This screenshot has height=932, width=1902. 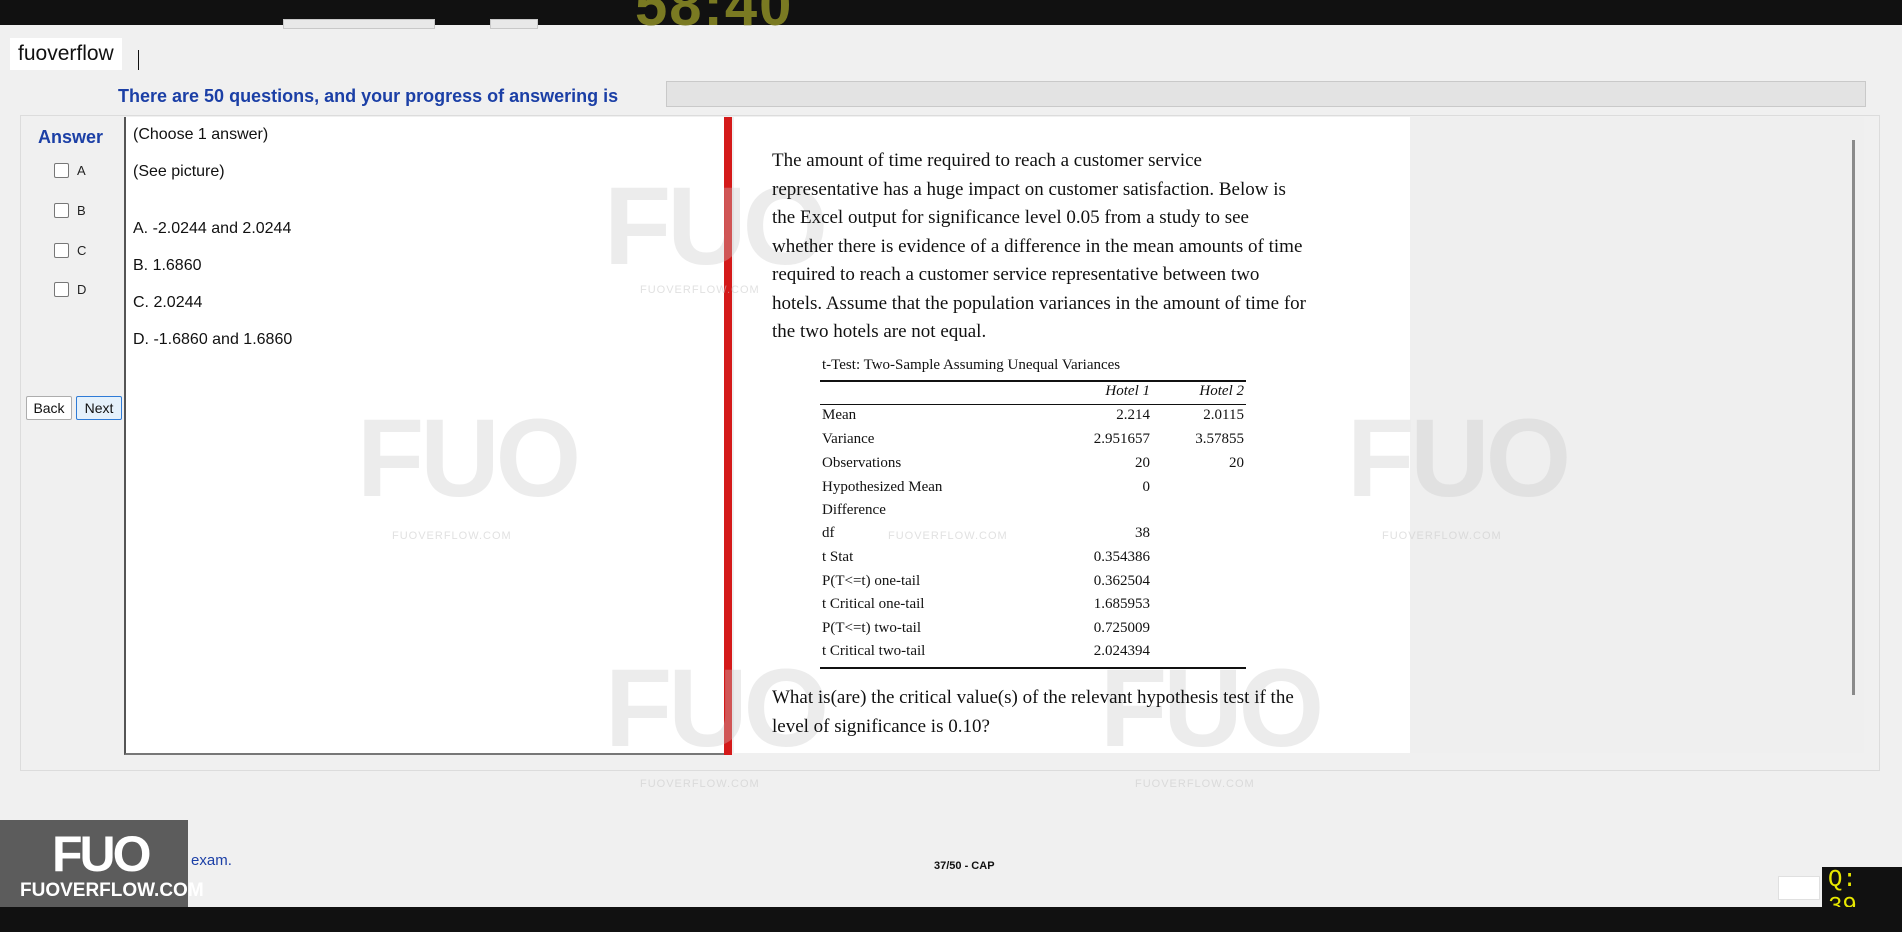 What do you see at coordinates (1266, 94) in the screenshot?
I see `progress-bar` at bounding box center [1266, 94].